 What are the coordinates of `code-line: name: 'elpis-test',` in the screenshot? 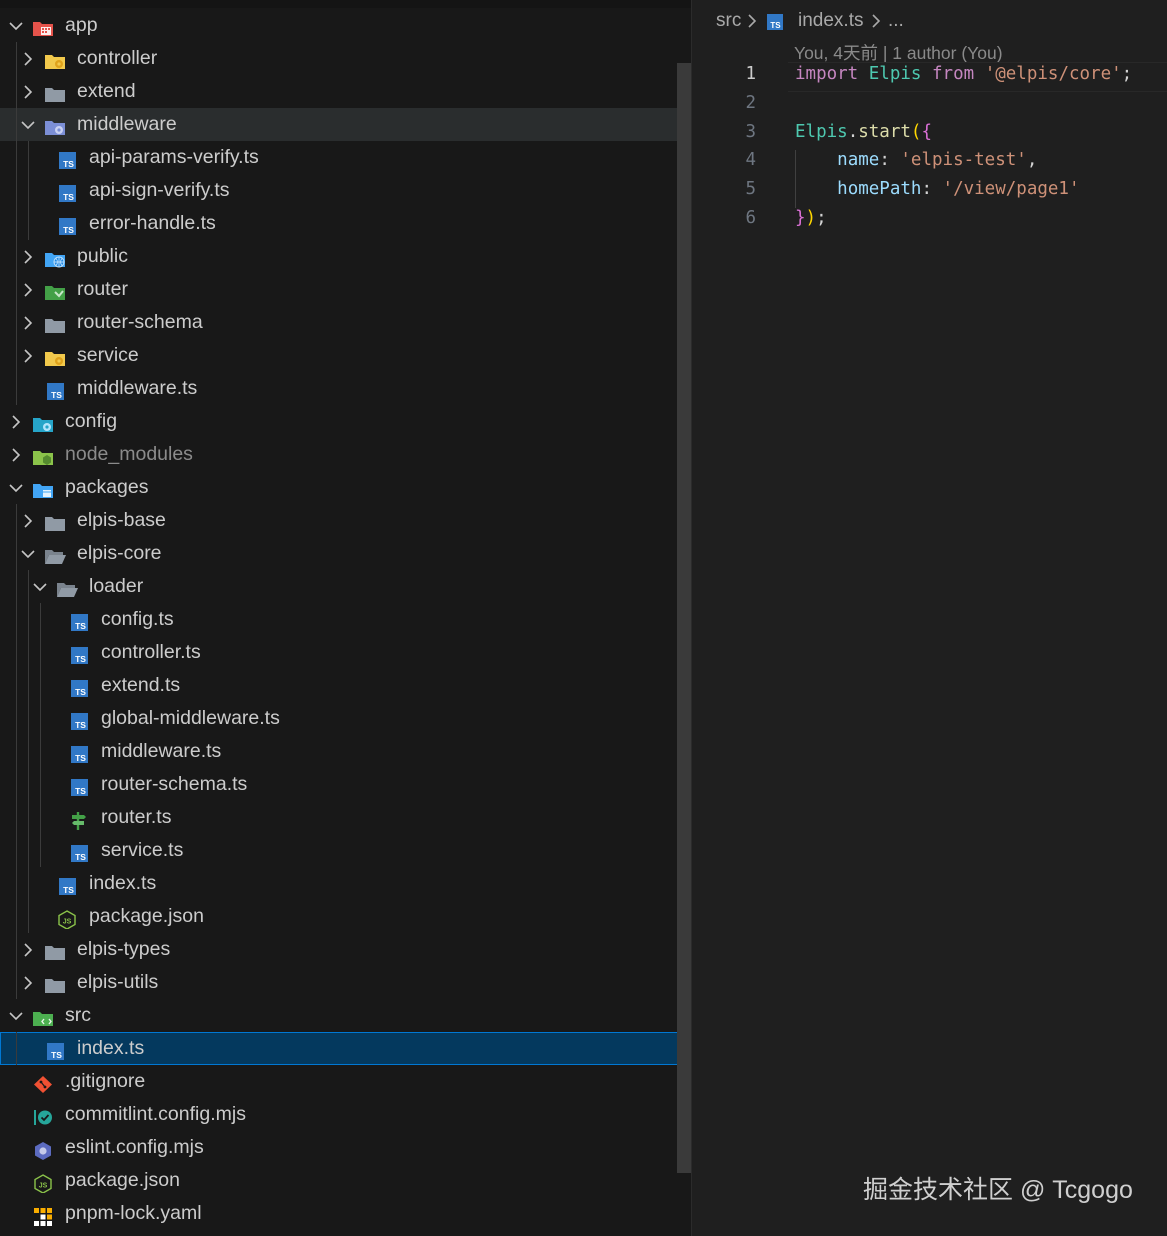 It's located at (916, 160).